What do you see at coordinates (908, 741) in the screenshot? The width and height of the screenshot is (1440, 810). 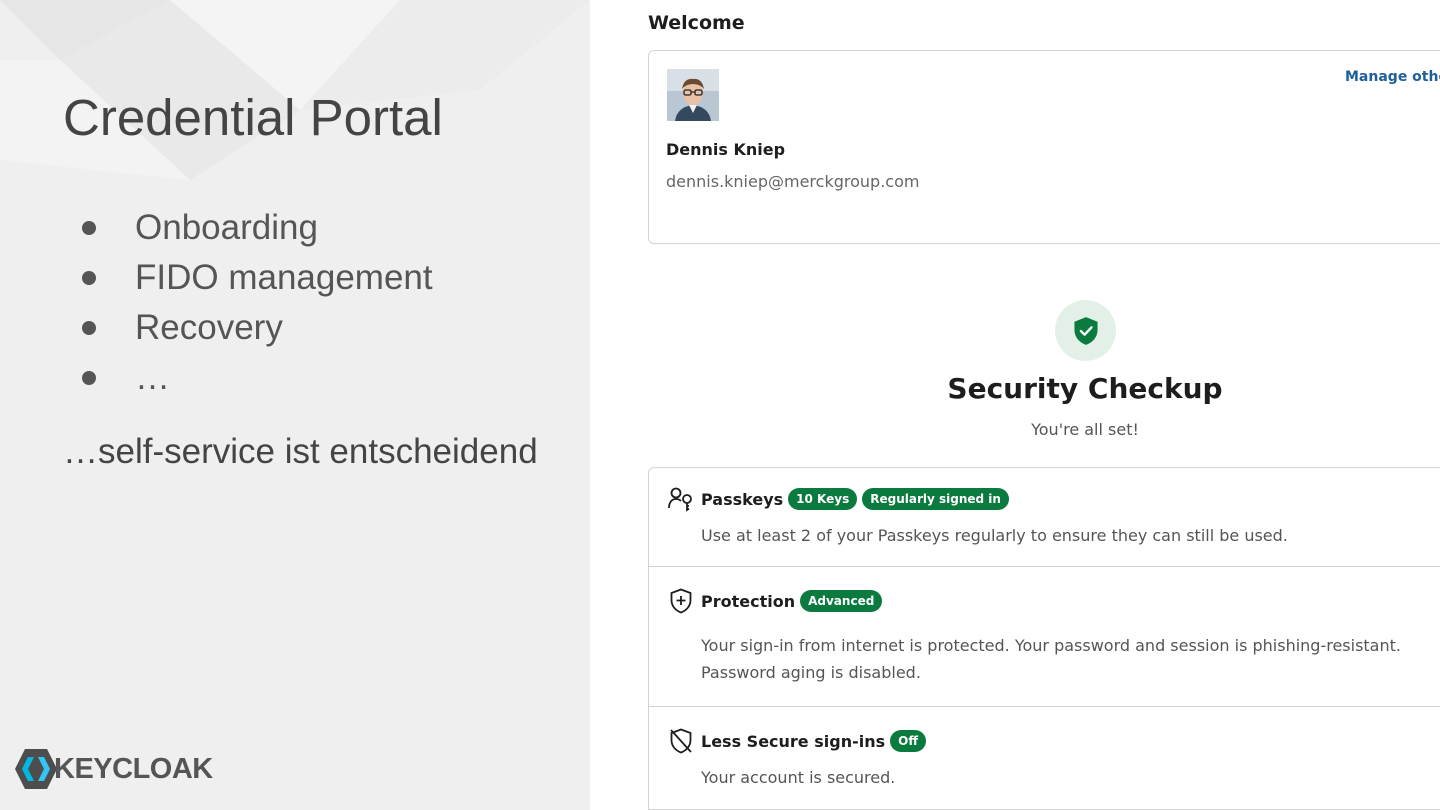 I see `status-badge: Off` at bounding box center [908, 741].